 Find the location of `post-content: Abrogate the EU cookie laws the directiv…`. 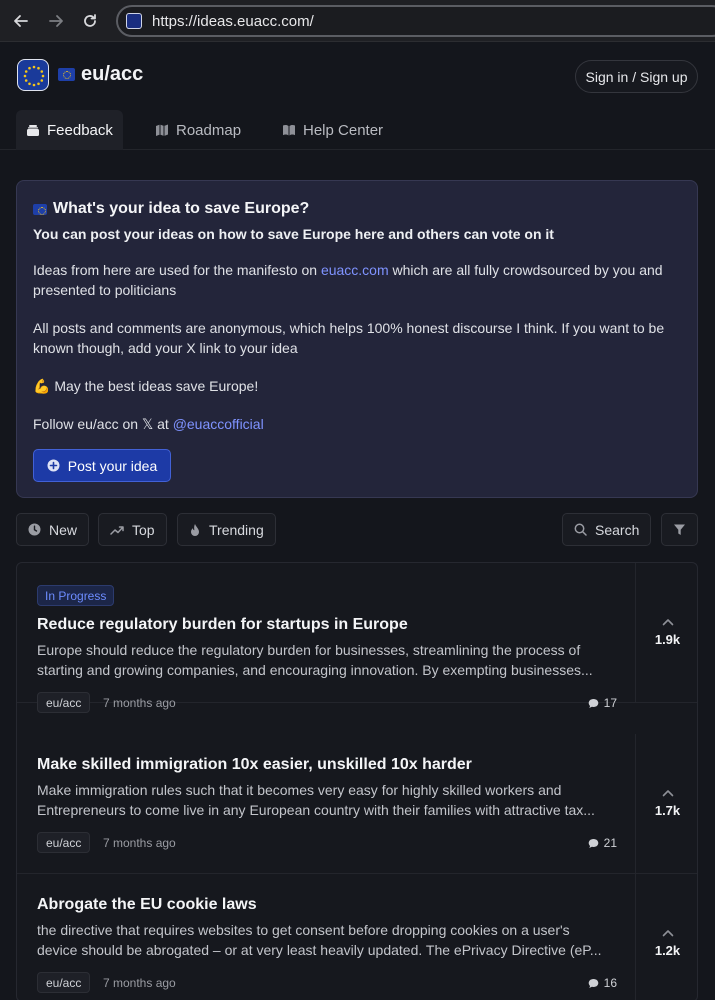

post-content: Abrogate the EU cookie laws the directiv… is located at coordinates (326, 937).